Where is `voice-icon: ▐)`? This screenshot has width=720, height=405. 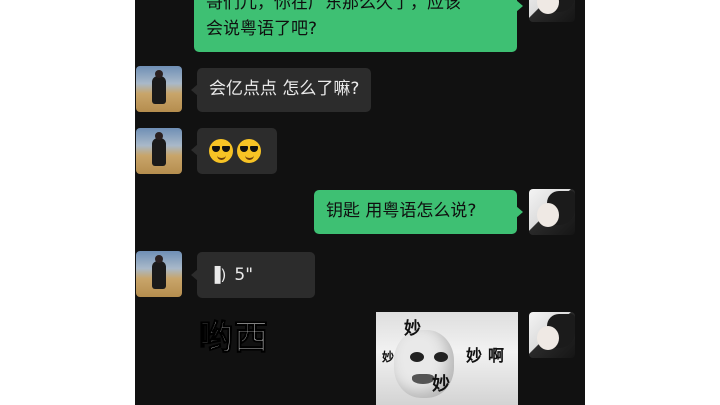 voice-icon: ▐) is located at coordinates (218, 275).